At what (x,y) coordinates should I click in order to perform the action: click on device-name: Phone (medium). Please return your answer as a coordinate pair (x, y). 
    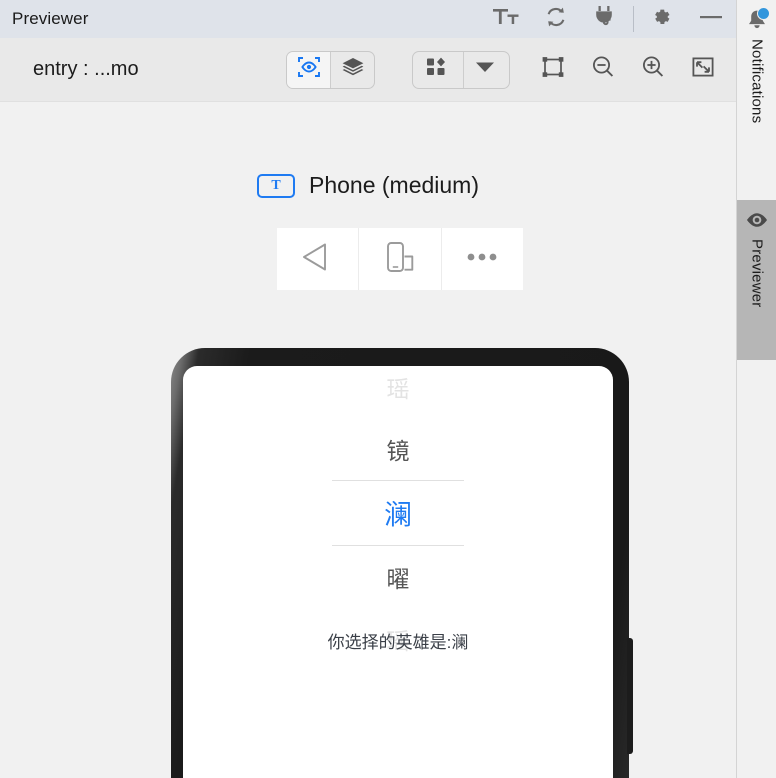
    Looking at the image, I should click on (394, 185).